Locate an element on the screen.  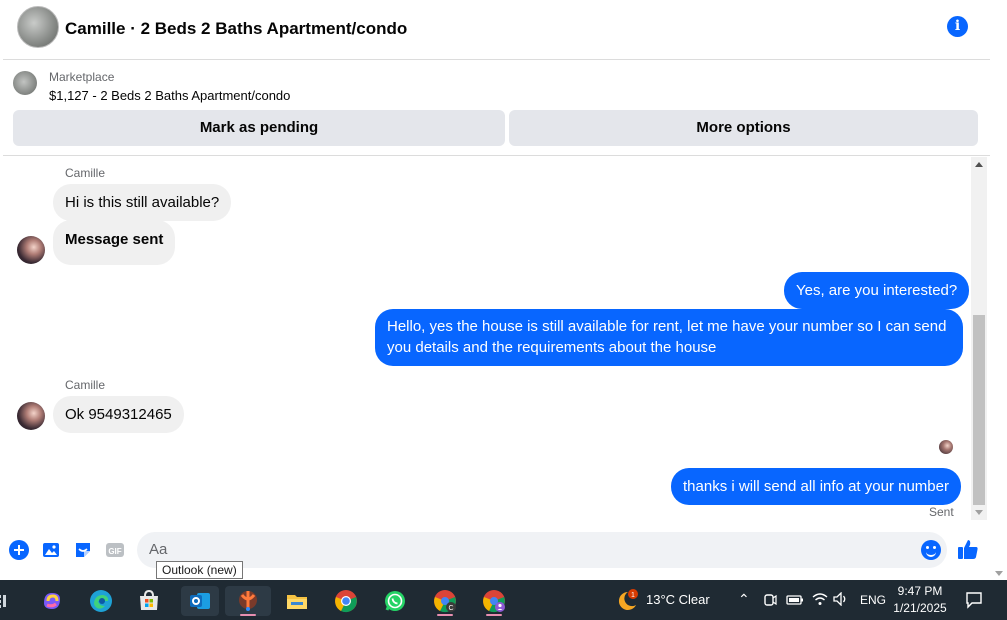
notifications-icon is located at coordinates (974, 600).